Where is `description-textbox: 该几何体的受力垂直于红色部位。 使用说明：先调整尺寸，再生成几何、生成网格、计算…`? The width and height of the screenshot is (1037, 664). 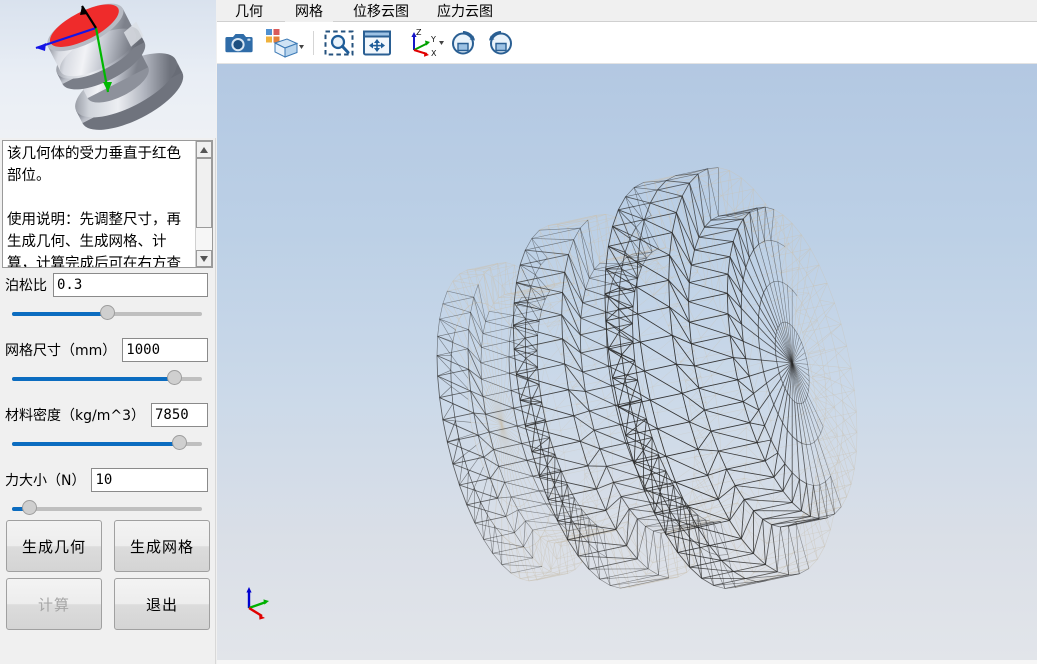 description-textbox: 该几何体的受力垂直于红色部位。 使用说明：先调整尺寸，再生成几何、生成网格、计算… is located at coordinates (107, 204).